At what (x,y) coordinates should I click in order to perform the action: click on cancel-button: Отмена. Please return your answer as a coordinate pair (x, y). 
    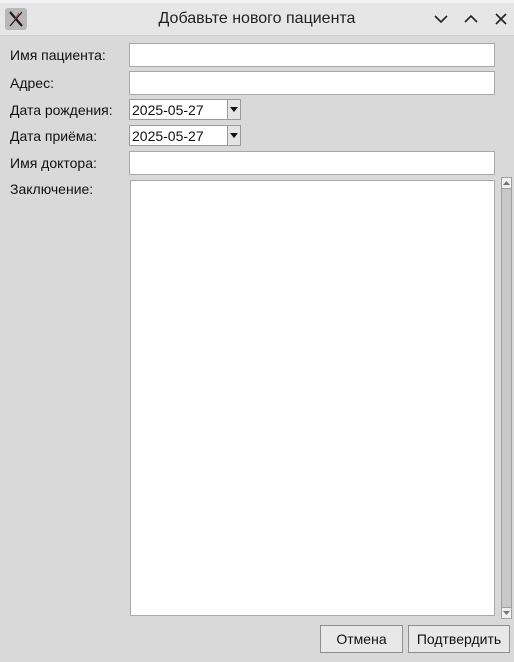
    Looking at the image, I should click on (361, 639).